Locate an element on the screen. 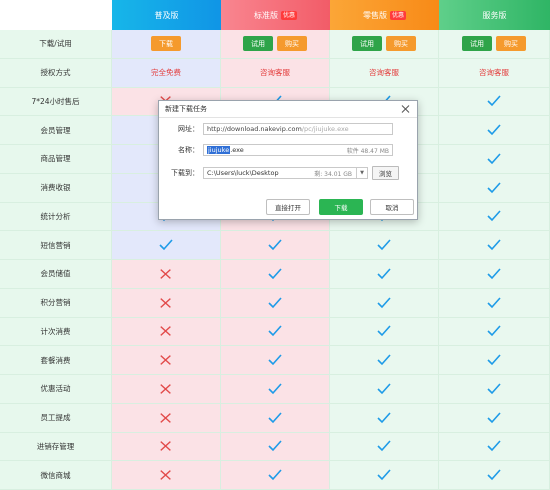 The height and width of the screenshot is (490, 550). row-label-cell: 优惠活动 is located at coordinates (56, 389).